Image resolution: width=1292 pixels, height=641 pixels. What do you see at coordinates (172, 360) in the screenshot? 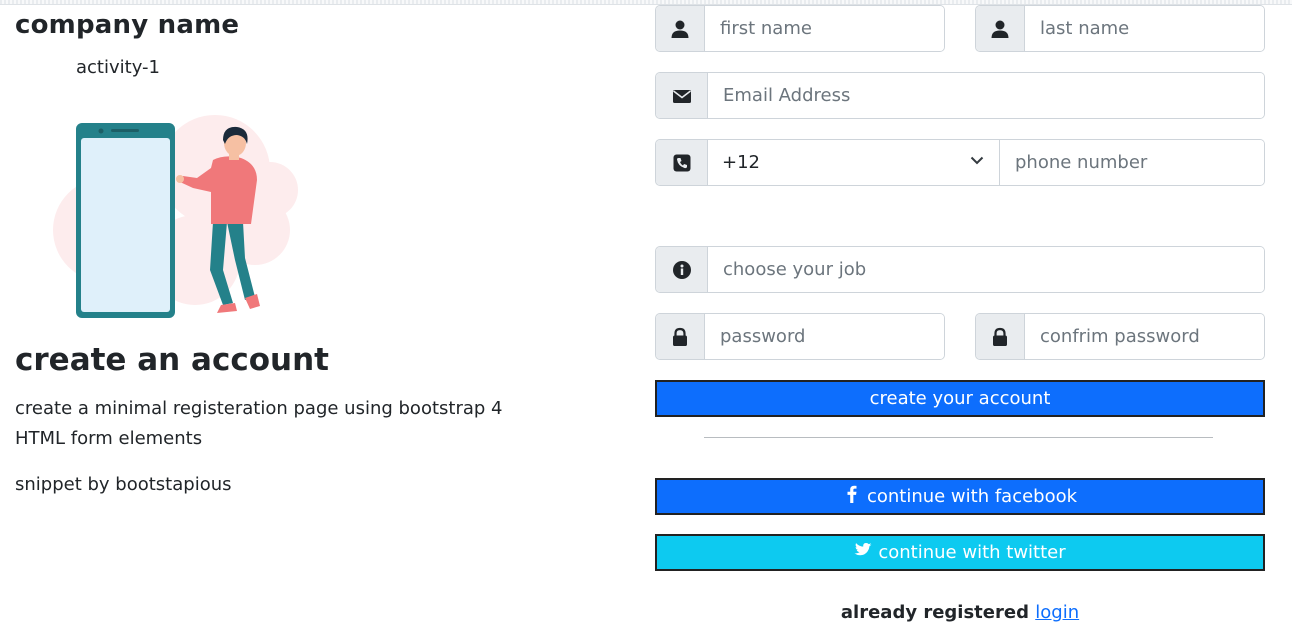
I see `page-title: create an account` at bounding box center [172, 360].